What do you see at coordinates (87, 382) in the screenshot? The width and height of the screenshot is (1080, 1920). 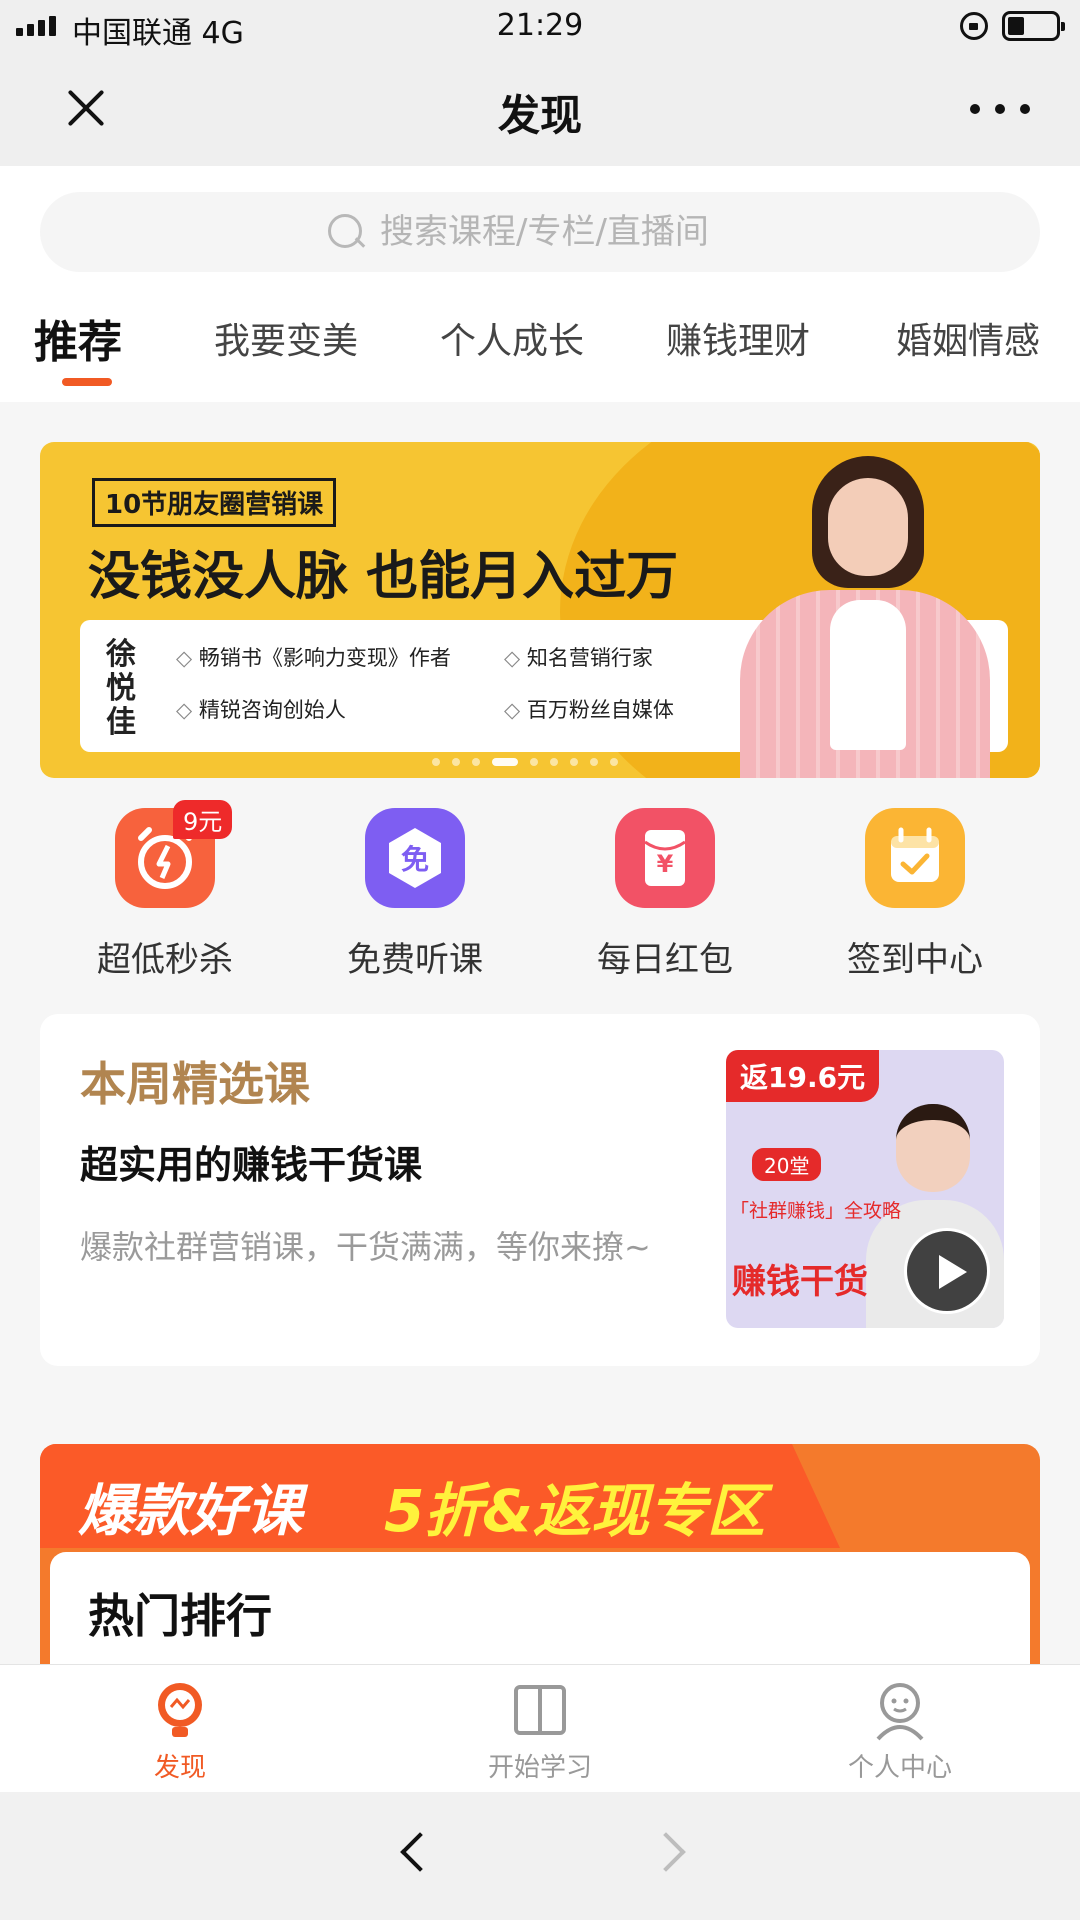 I see `active-tab-indicator` at bounding box center [87, 382].